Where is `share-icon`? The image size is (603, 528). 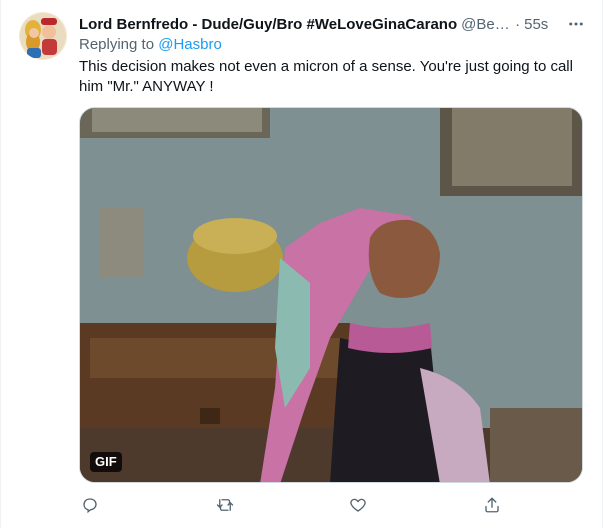 share-icon is located at coordinates (492, 505).